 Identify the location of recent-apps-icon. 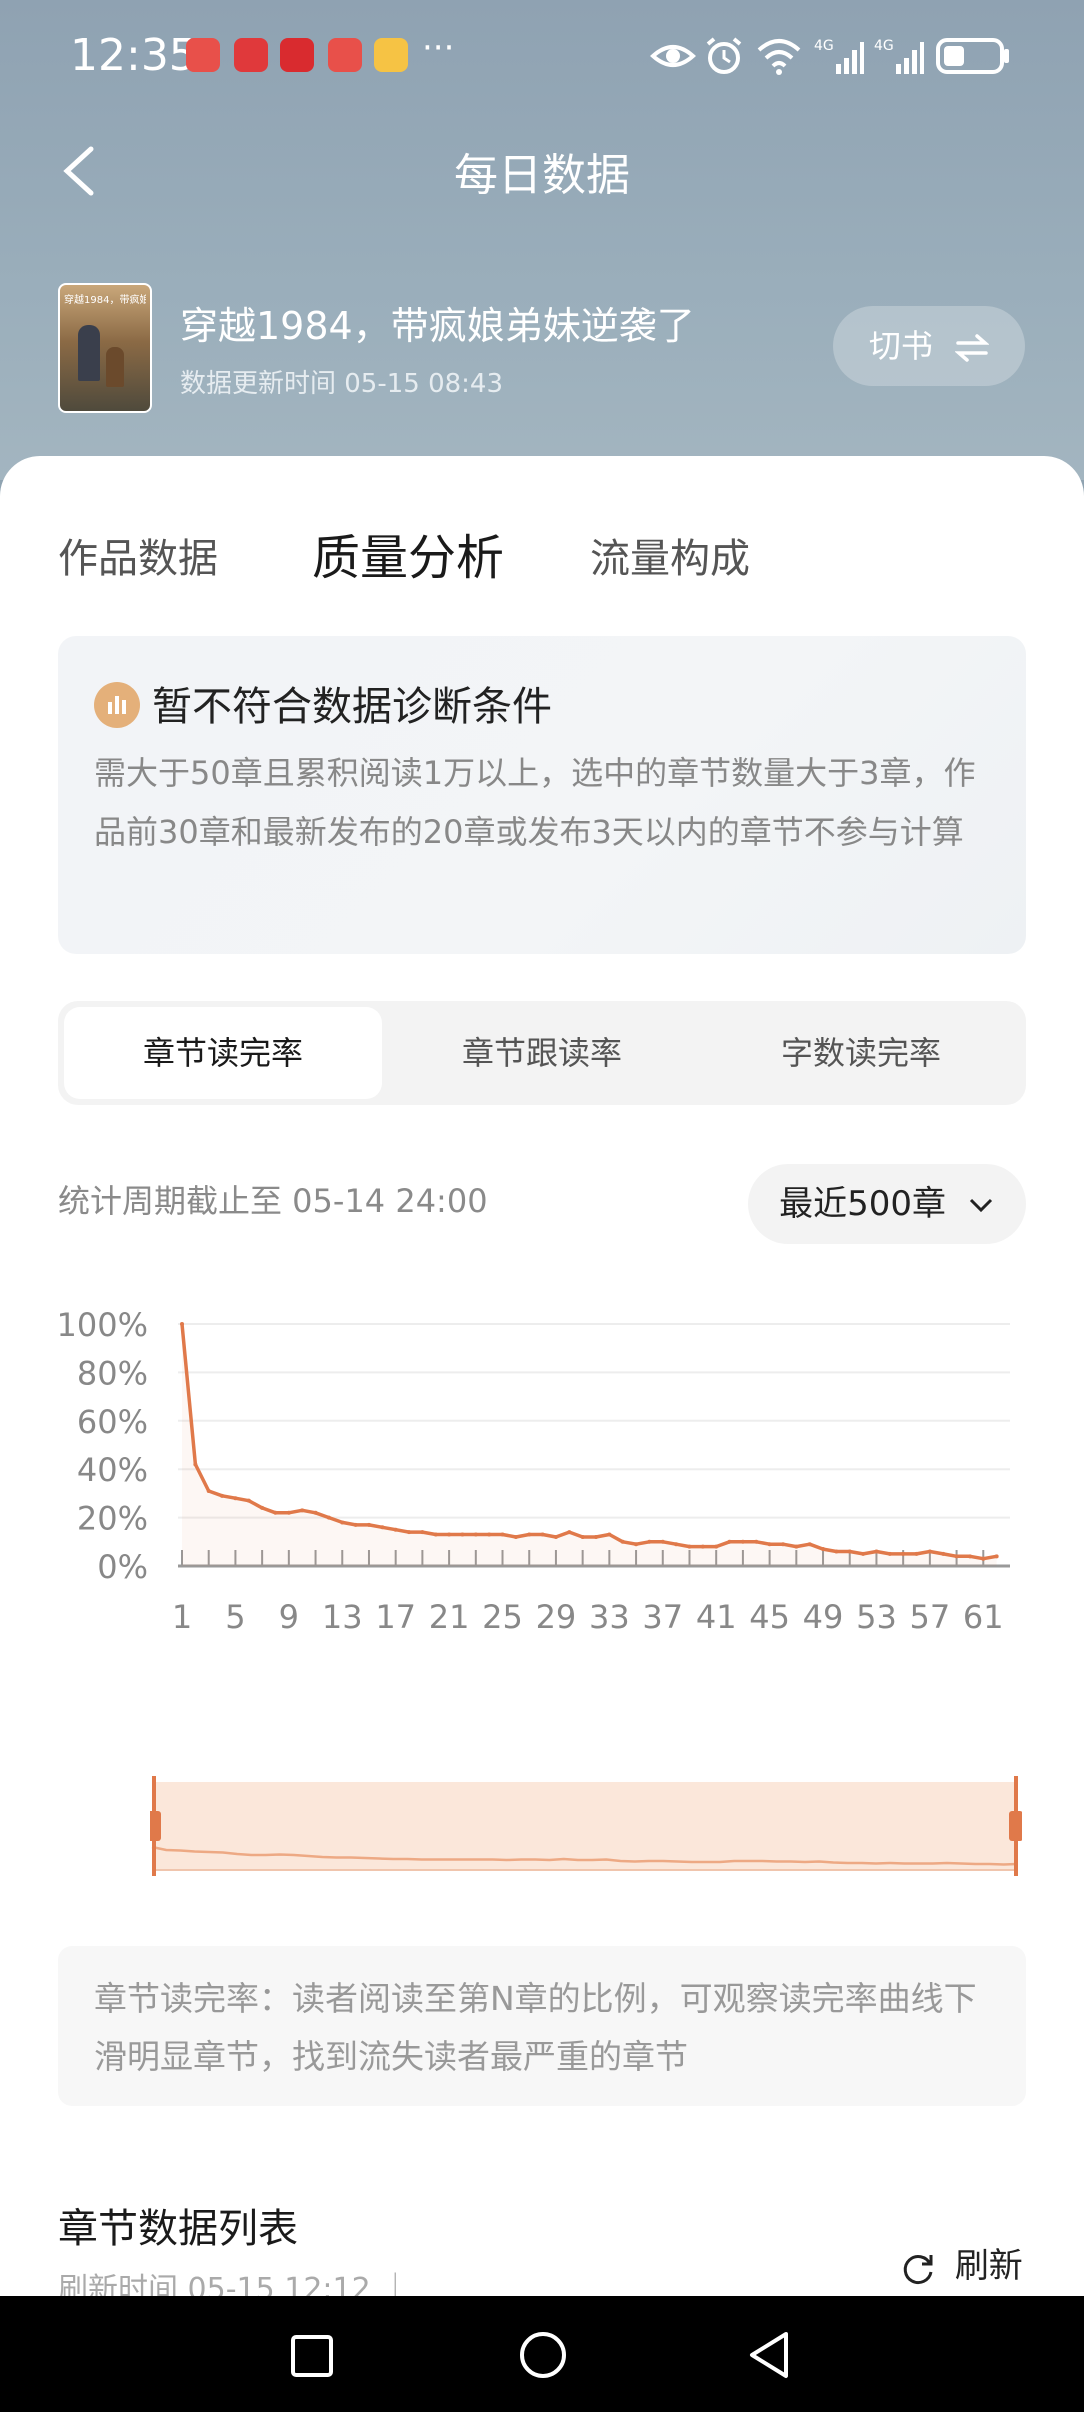
(312, 2356).